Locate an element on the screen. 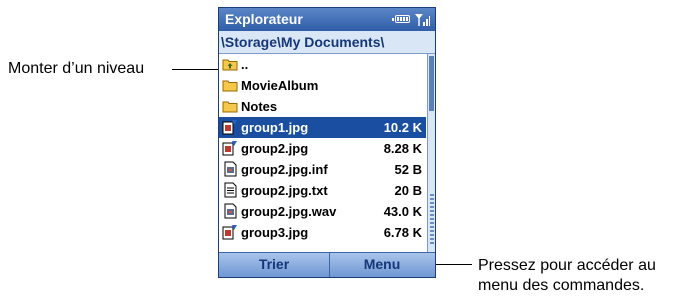 The height and width of the screenshot is (296, 683). file-size: 6.78 K is located at coordinates (402, 232).